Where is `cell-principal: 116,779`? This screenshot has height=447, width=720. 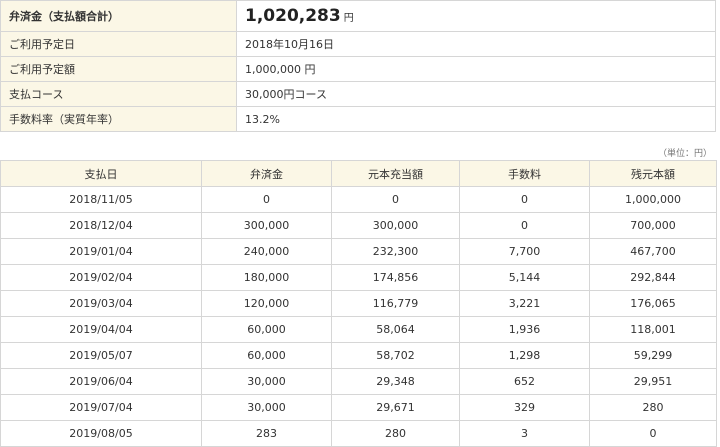 cell-principal: 116,779 is located at coordinates (395, 303).